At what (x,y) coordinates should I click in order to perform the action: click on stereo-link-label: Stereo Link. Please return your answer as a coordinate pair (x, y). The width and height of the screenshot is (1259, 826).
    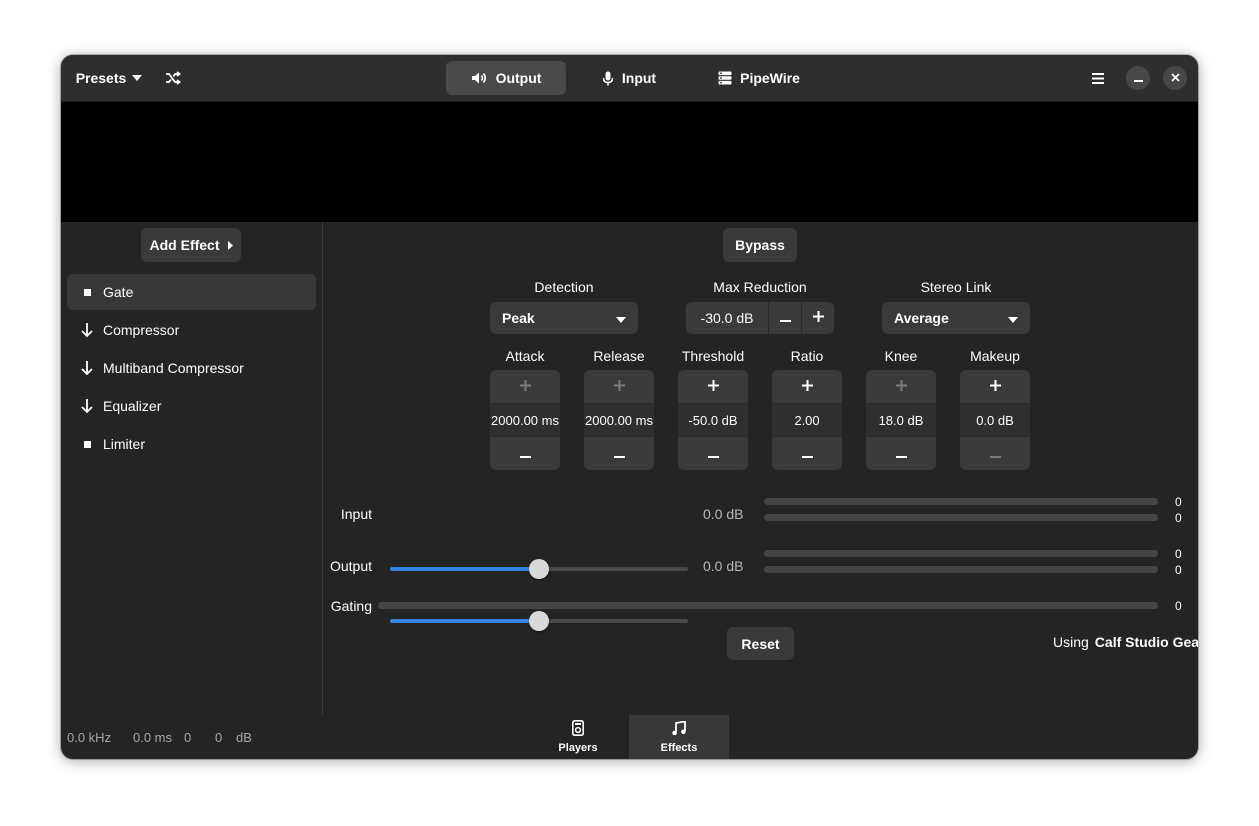
    Looking at the image, I should click on (956, 287).